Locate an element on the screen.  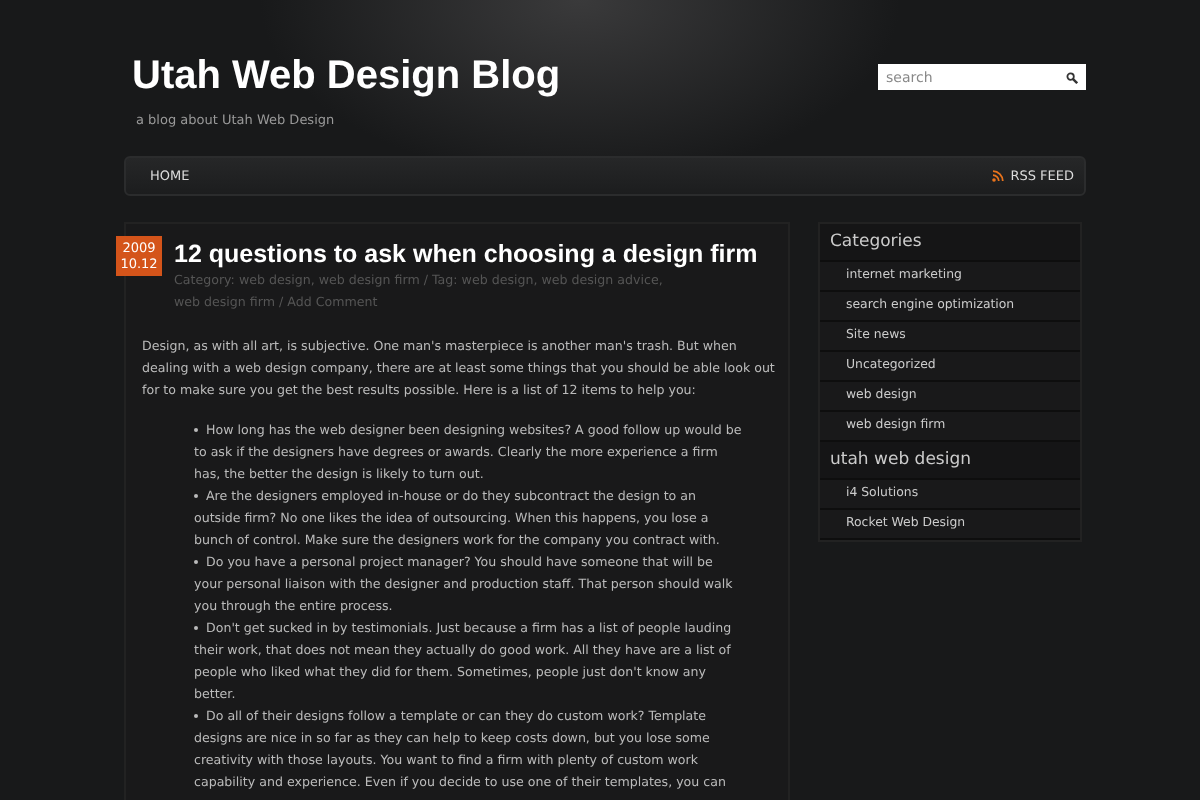
site-title: Utah Web Design Blog is located at coordinates (346, 76).